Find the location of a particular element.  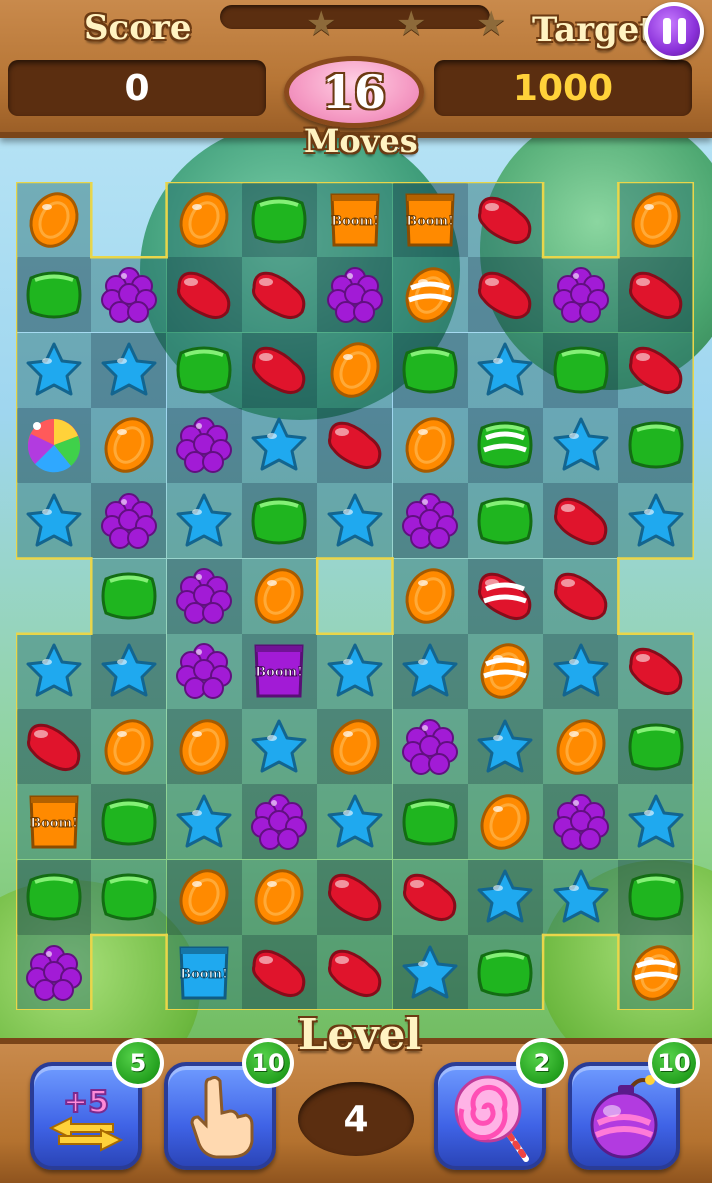

green-candy-icon is located at coordinates (430, 370).